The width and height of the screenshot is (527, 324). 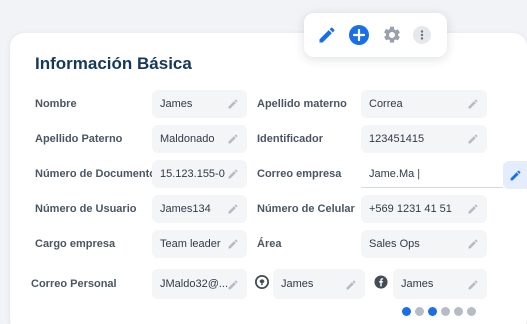 What do you see at coordinates (299, 174) in the screenshot?
I see `label-correo-empresa: Correo empresa` at bounding box center [299, 174].